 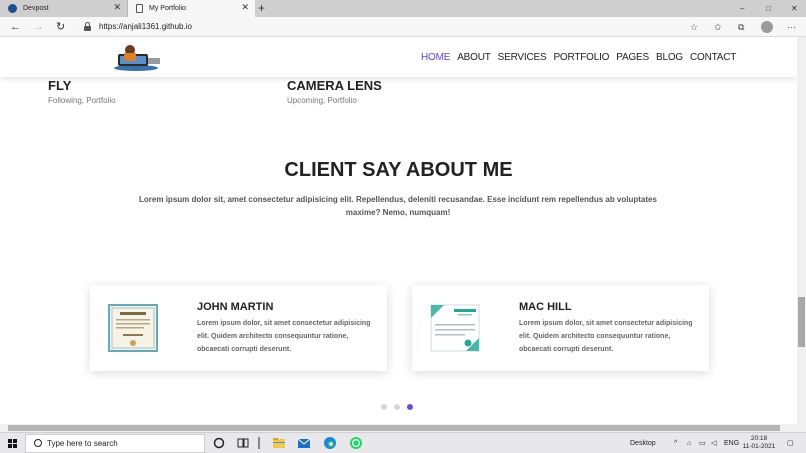 What do you see at coordinates (64, 8) in the screenshot?
I see `tab-devpost: Devpost ✕` at bounding box center [64, 8].